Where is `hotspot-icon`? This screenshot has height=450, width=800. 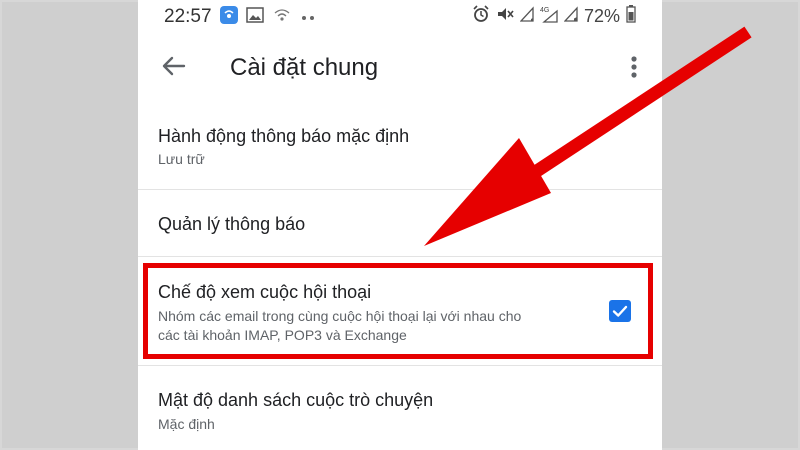
hotspot-icon is located at coordinates (229, 17).